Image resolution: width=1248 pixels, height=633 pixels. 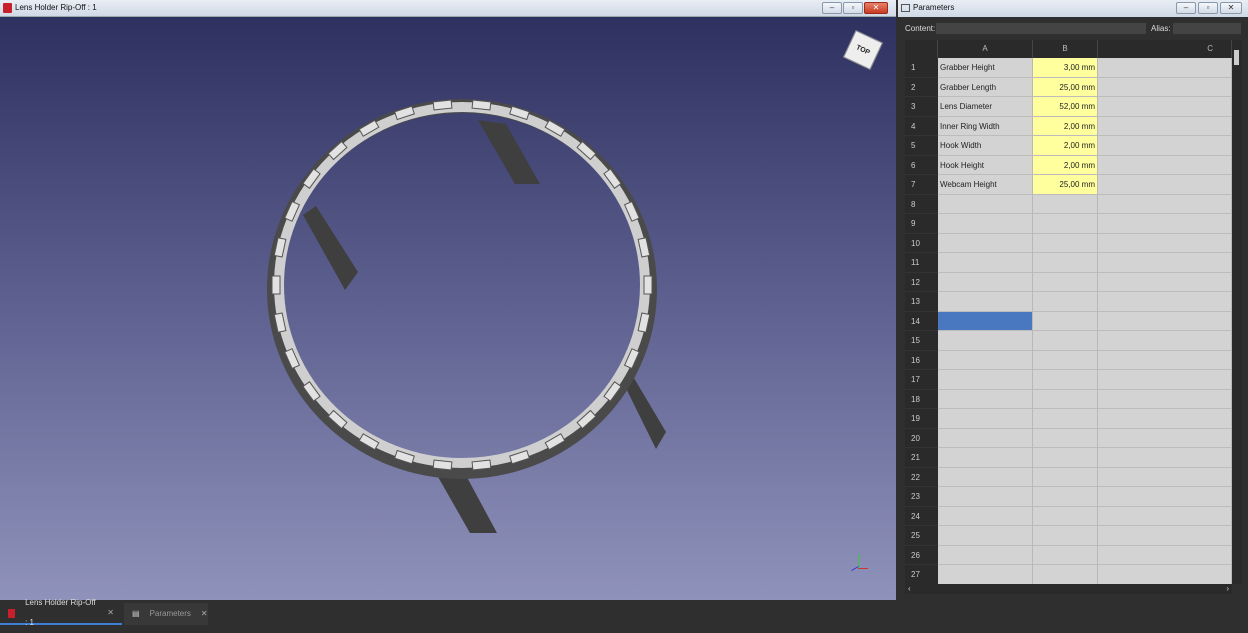 What do you see at coordinates (921, 302) in the screenshot?
I see `row-header: 13` at bounding box center [921, 302].